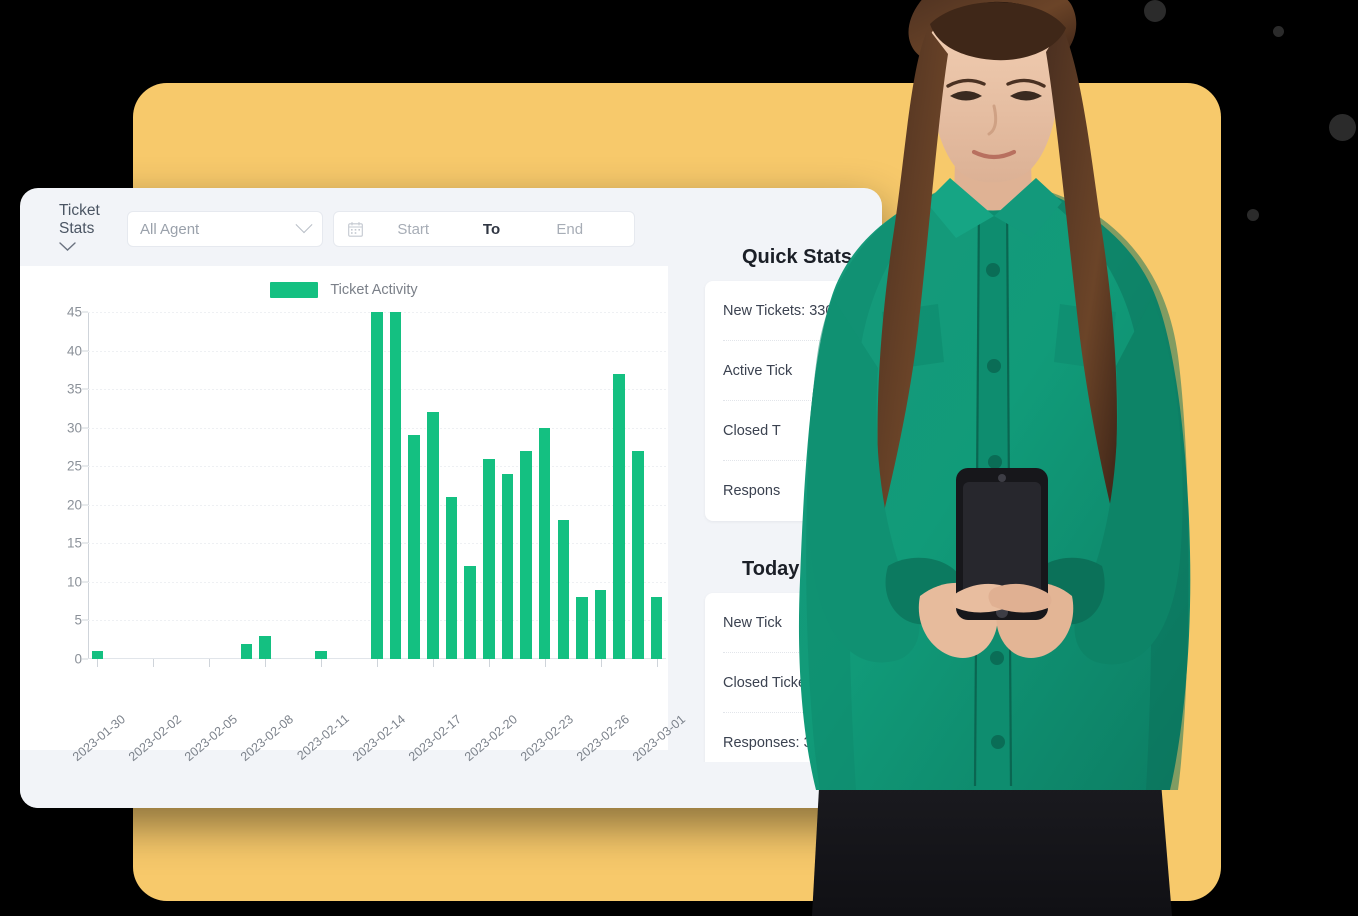 The height and width of the screenshot is (916, 1358). I want to click on date-end-input: End, so click(570, 229).